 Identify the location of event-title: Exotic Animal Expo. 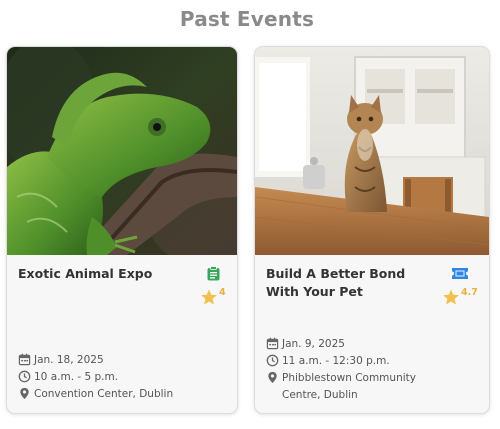
(104, 274).